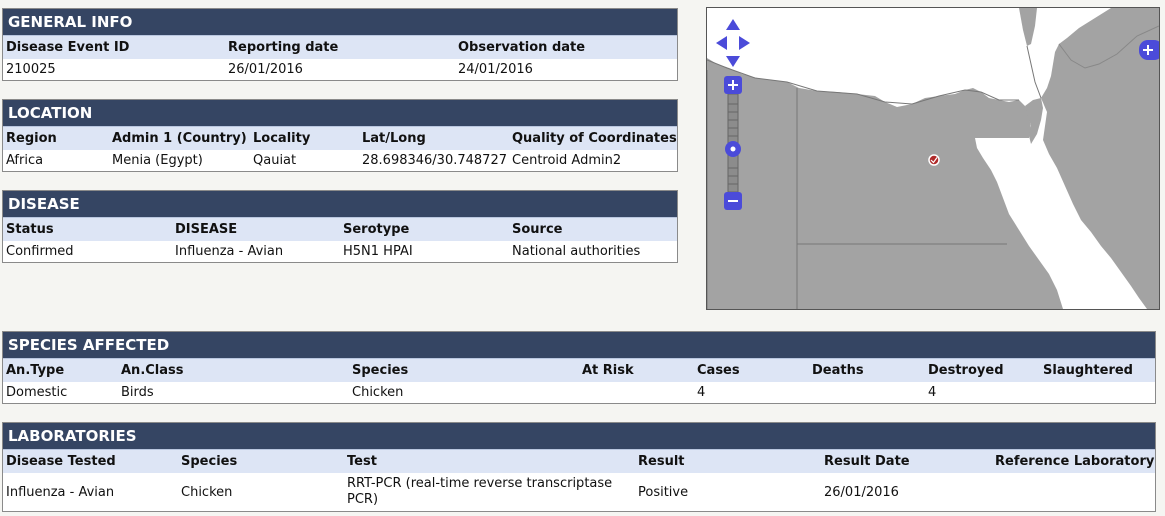  Describe the element at coordinates (282, 138) in the screenshot. I see `header-locality: Locality` at that location.